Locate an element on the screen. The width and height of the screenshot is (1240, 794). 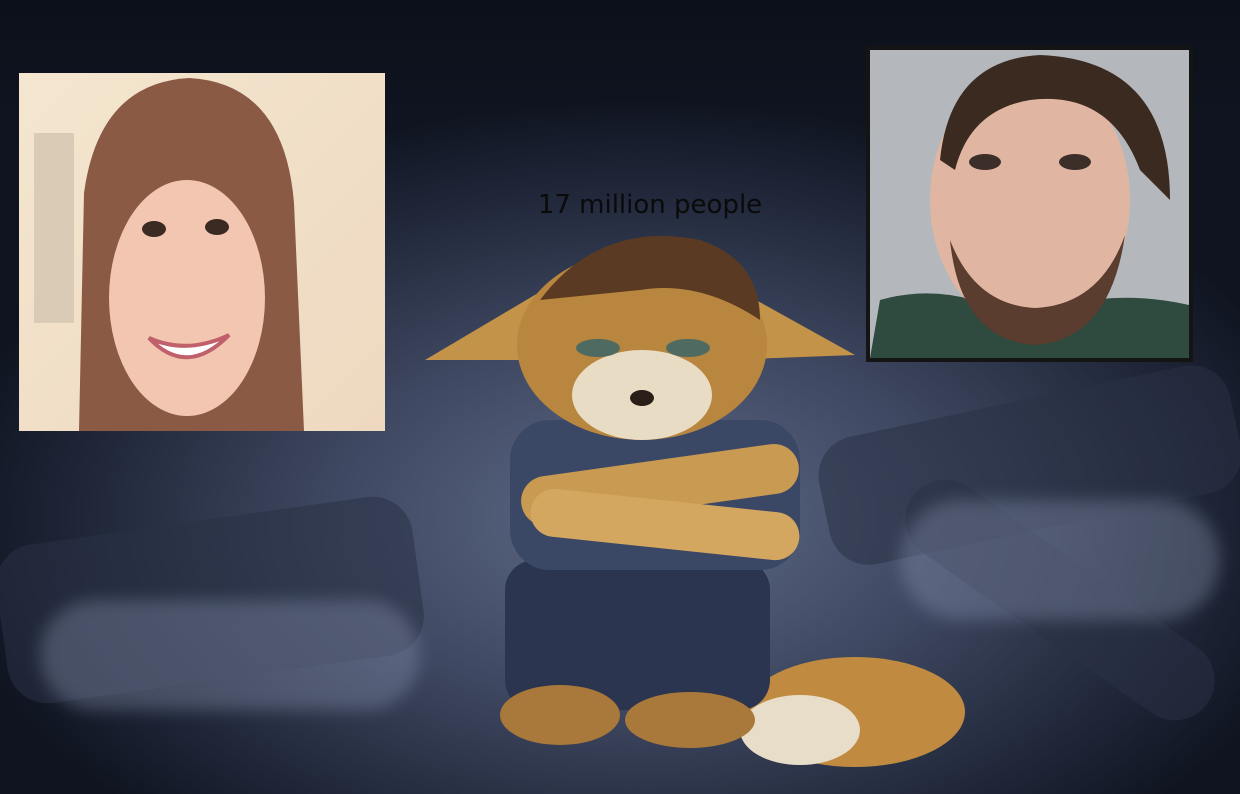
left-photo is located at coordinates (202, 252).